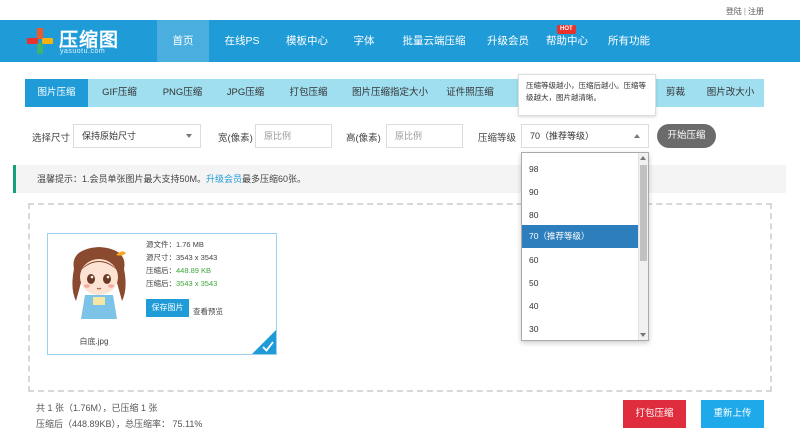 This screenshot has height=431, width=800. I want to click on nav-item-all-features: 所有功能, so click(629, 41).